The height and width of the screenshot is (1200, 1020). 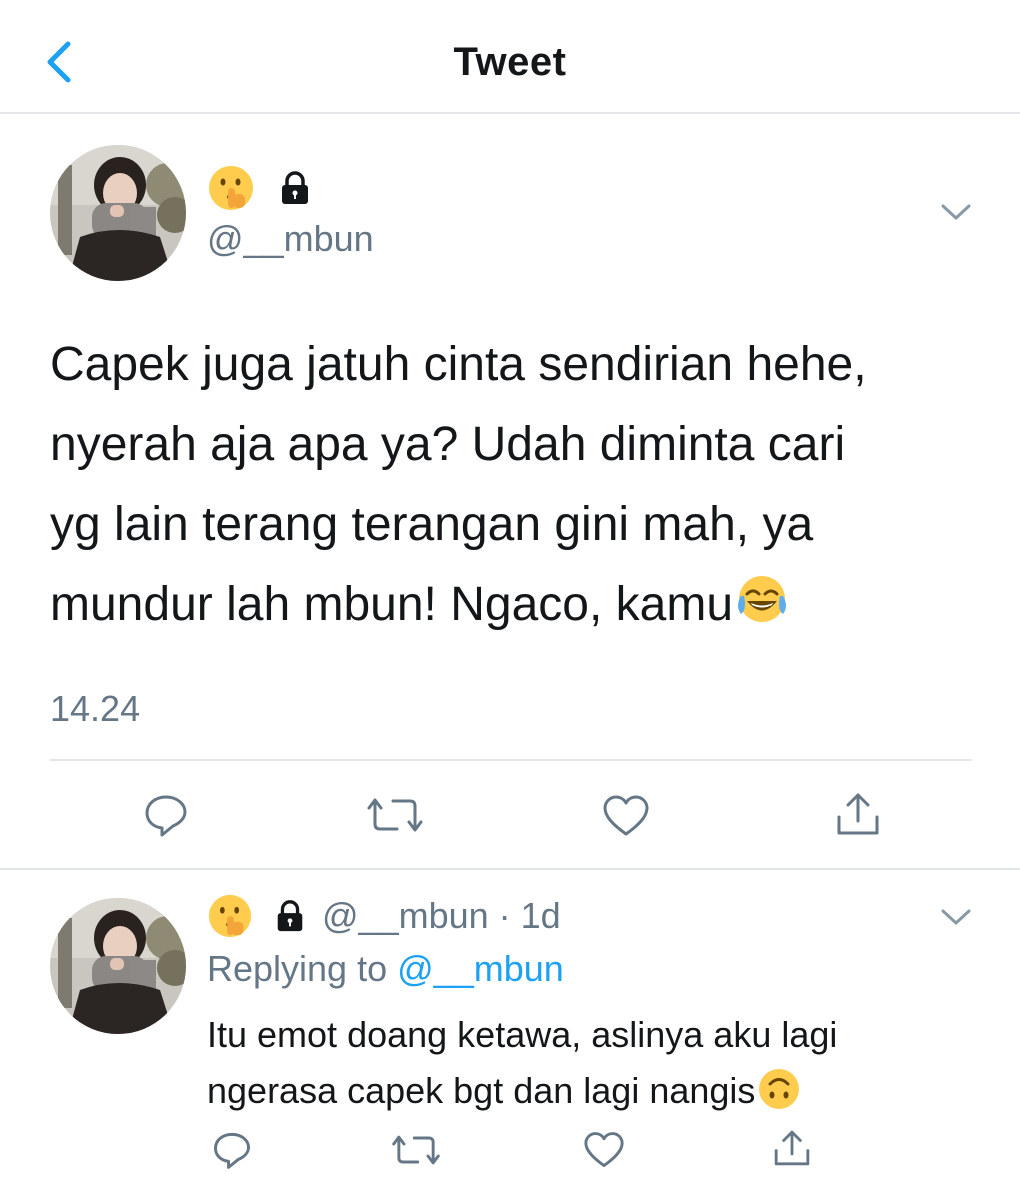 I want to click on upside-down-face-emoji, so click(x=779, y=1097).